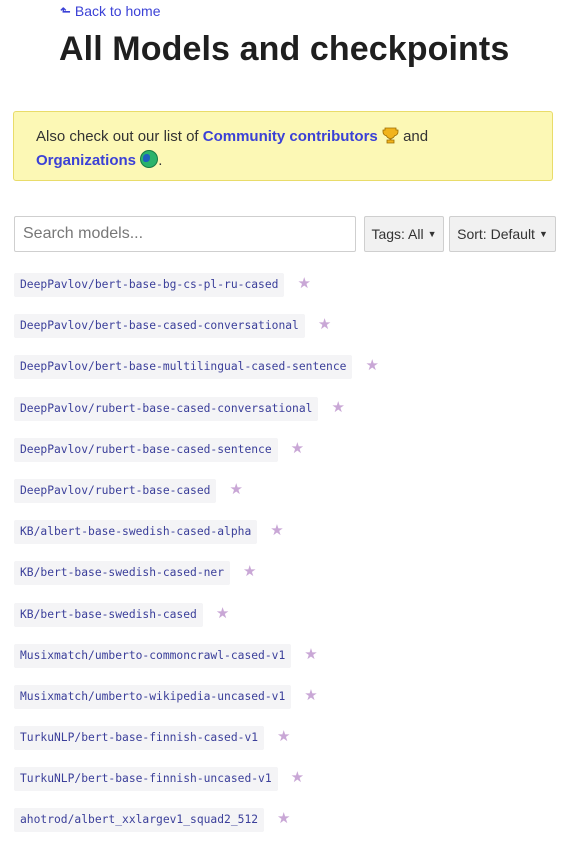 The width and height of the screenshot is (572, 850). Describe the element at coordinates (196, 828) in the screenshot. I see `list-item: ahotrod/albert_xxlargev1_squad2_512 ★` at that location.